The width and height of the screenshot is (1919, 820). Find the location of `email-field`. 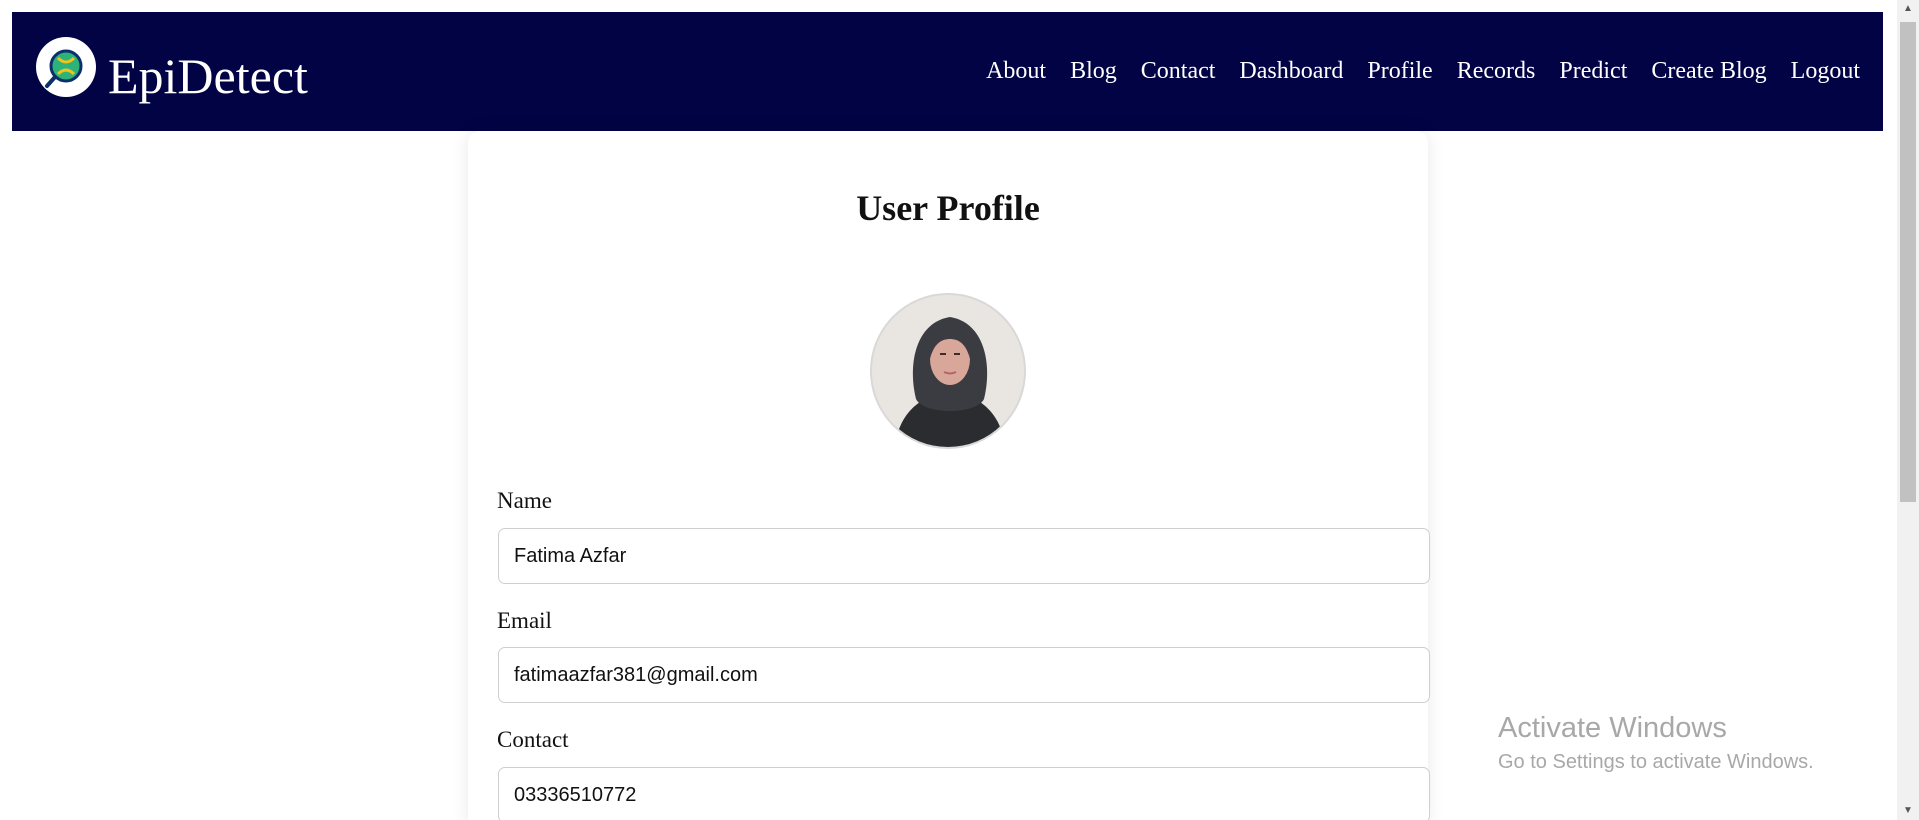

email-field is located at coordinates (964, 675).